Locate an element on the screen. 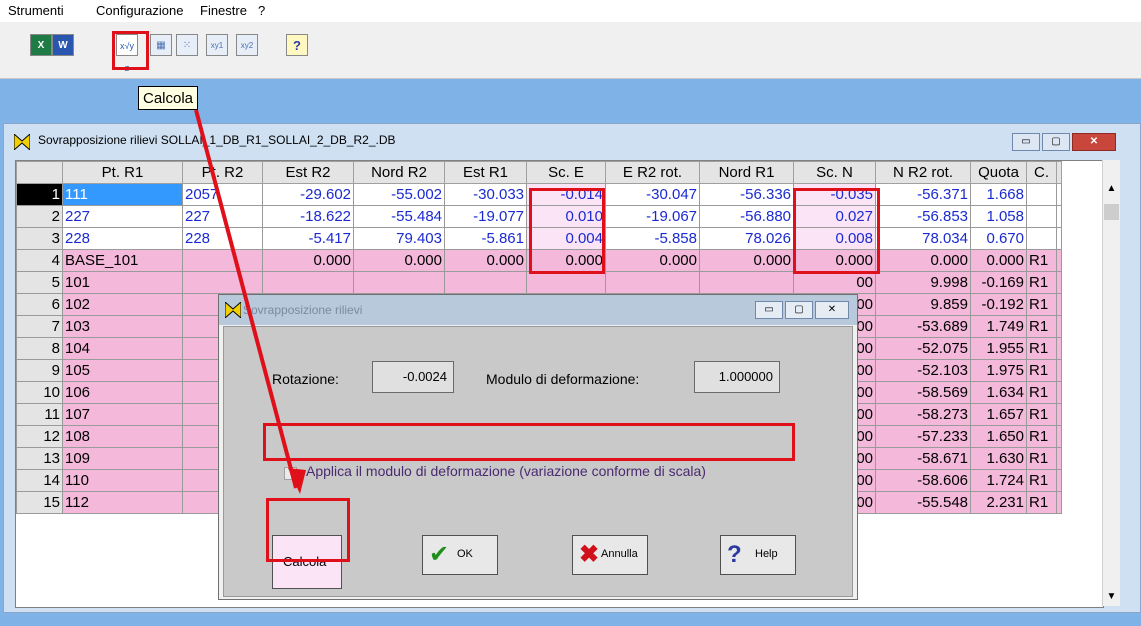 Image resolution: width=1141 pixels, height=626 pixels. column-header: Pt. R2 is located at coordinates (222, 172).